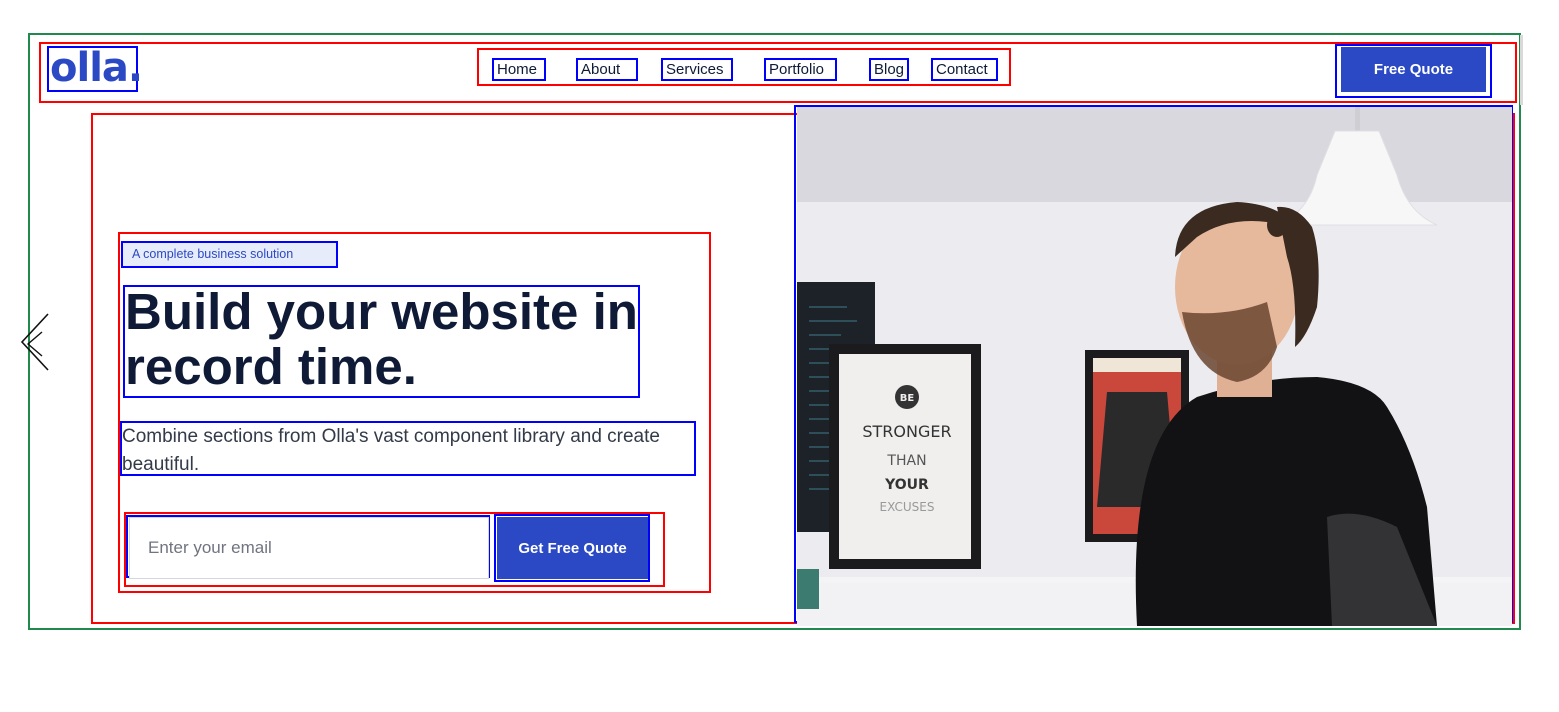 The height and width of the screenshot is (712, 1559). What do you see at coordinates (907, 398) in the screenshot?
I see `poster-text-1: BE` at bounding box center [907, 398].